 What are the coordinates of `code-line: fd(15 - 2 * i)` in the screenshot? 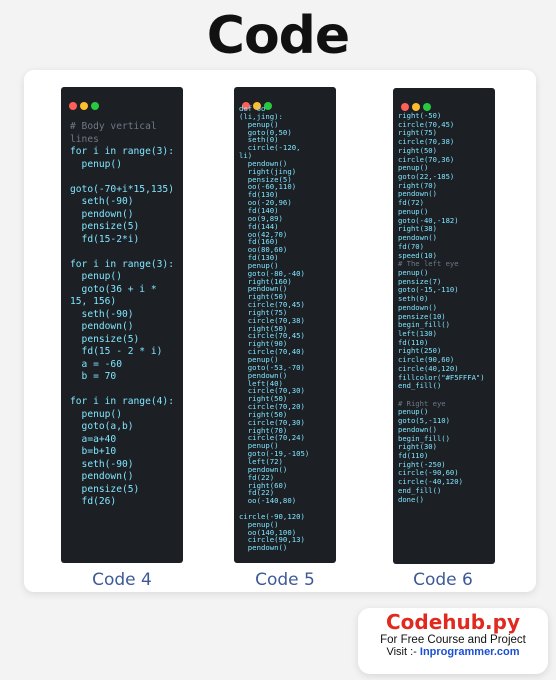 It's located at (116, 351).